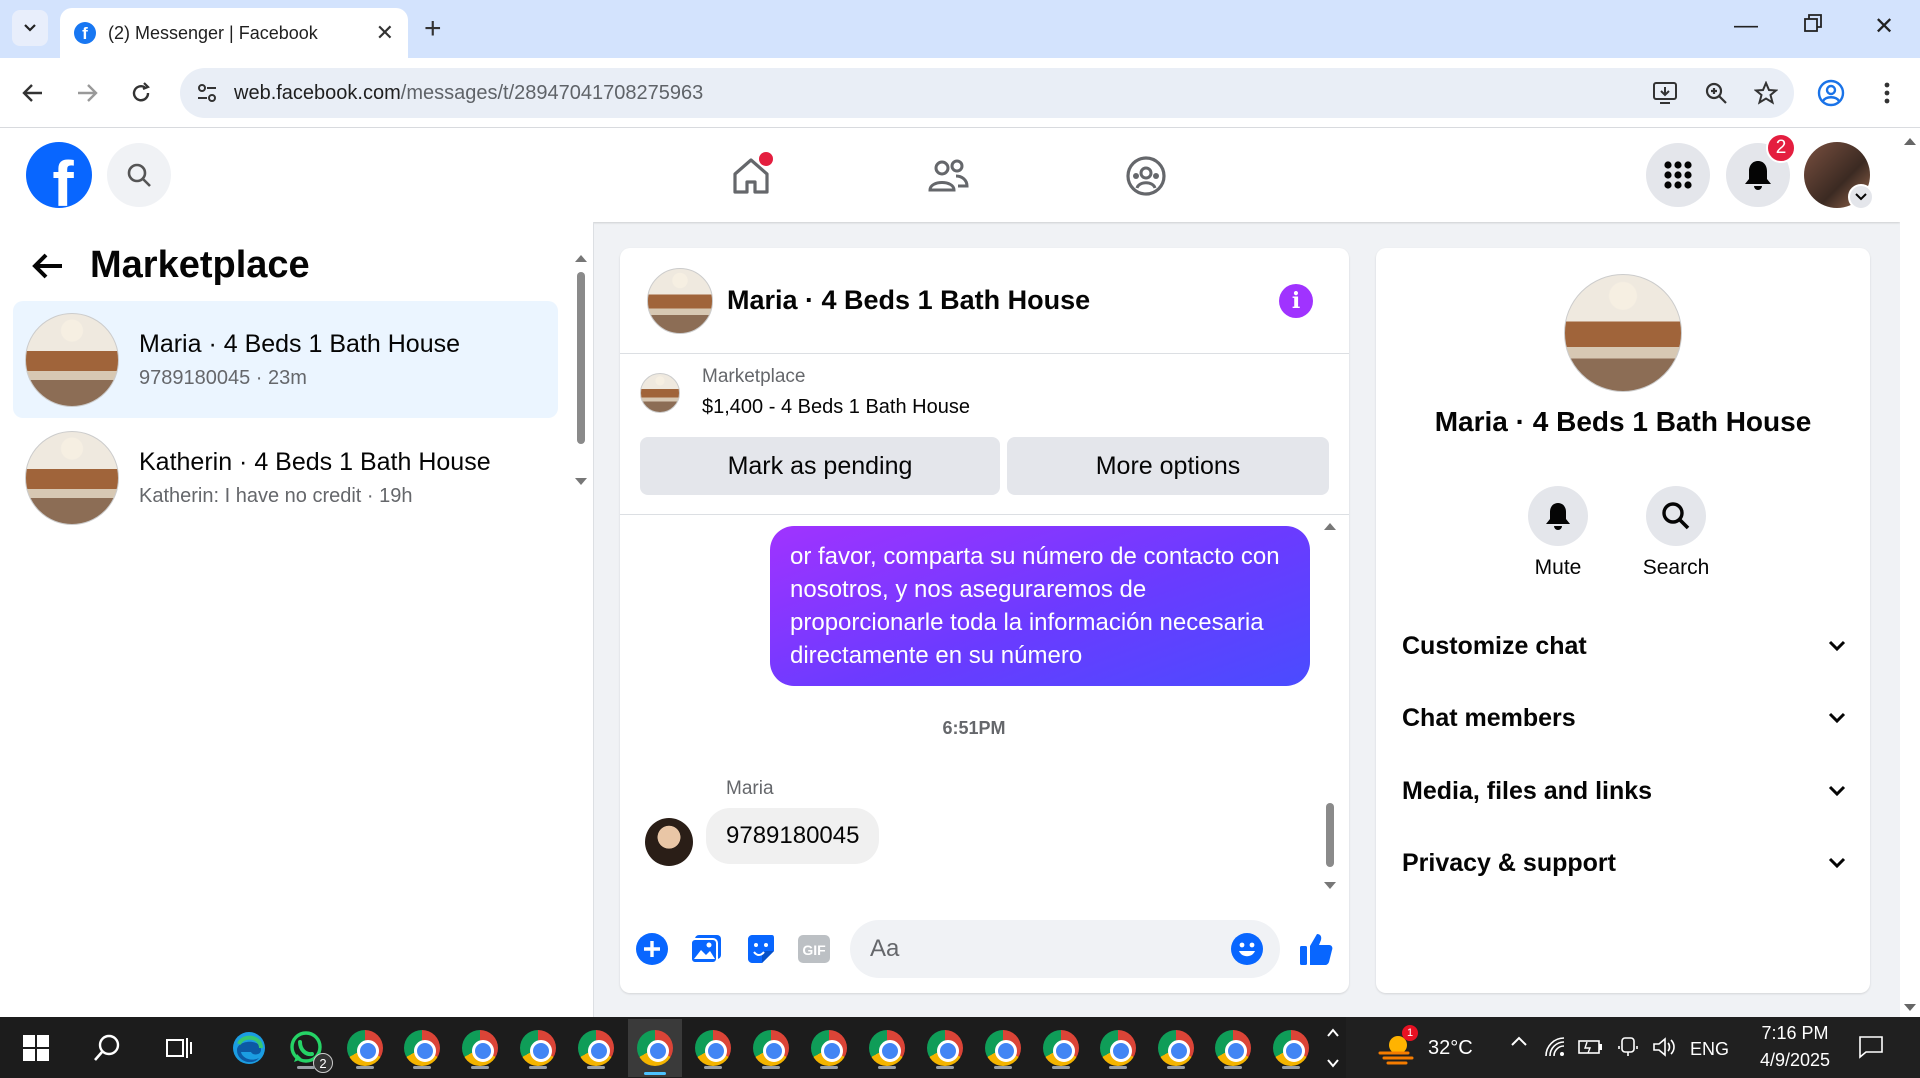 Image resolution: width=1920 pixels, height=1078 pixels. Describe the element at coordinates (1509, 862) in the screenshot. I see `section-label: Privacy & support` at that location.